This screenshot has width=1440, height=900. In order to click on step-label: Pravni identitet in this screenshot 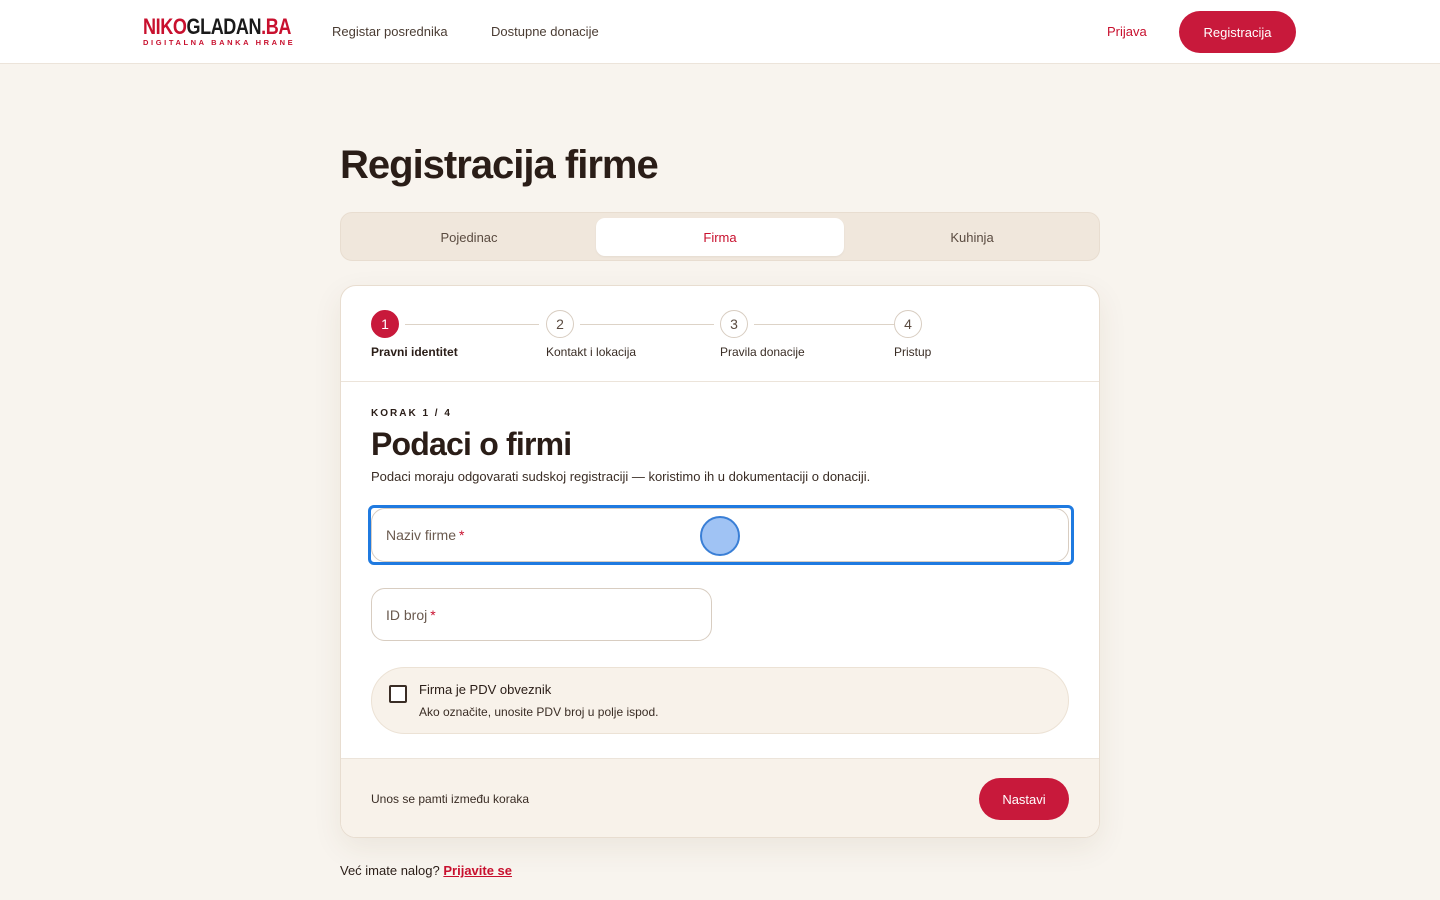, I will do `click(414, 352)`.